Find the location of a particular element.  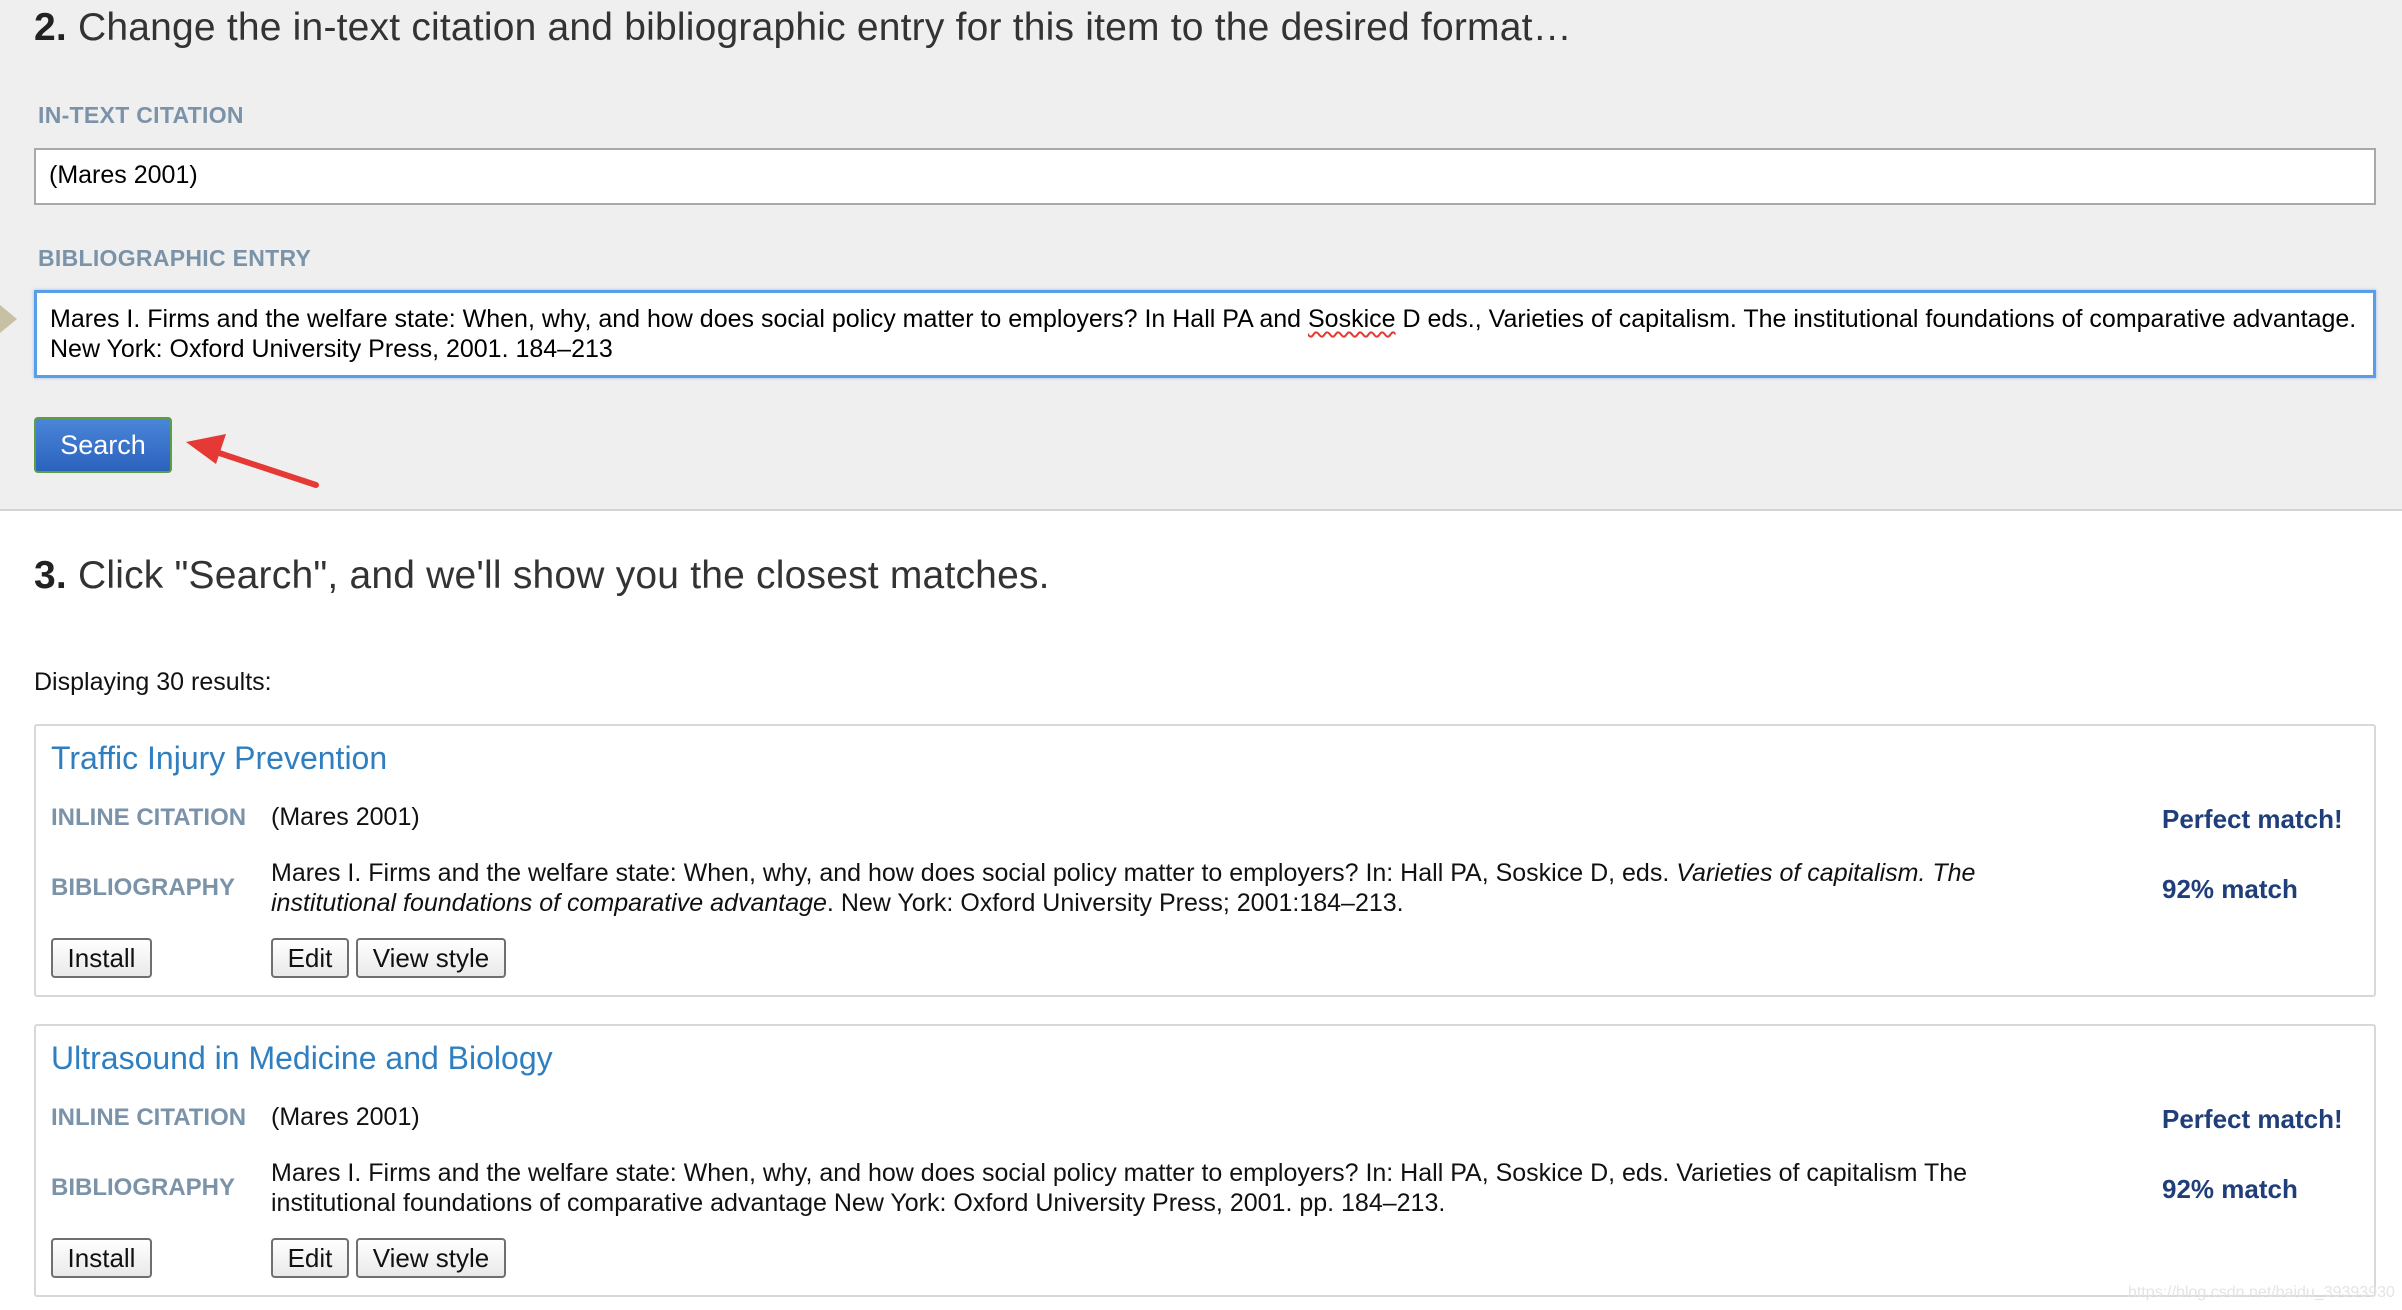

result-style-title: Traffic Injury Prevention is located at coordinates (219, 758).